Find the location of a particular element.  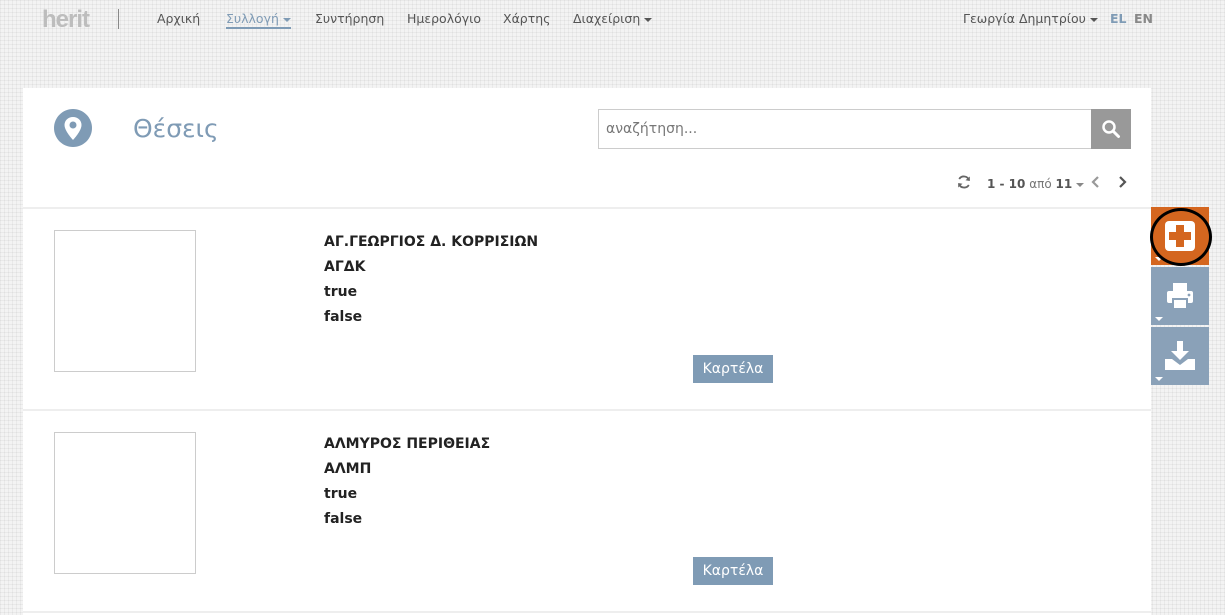

page-title: Θέσεις is located at coordinates (176, 128).